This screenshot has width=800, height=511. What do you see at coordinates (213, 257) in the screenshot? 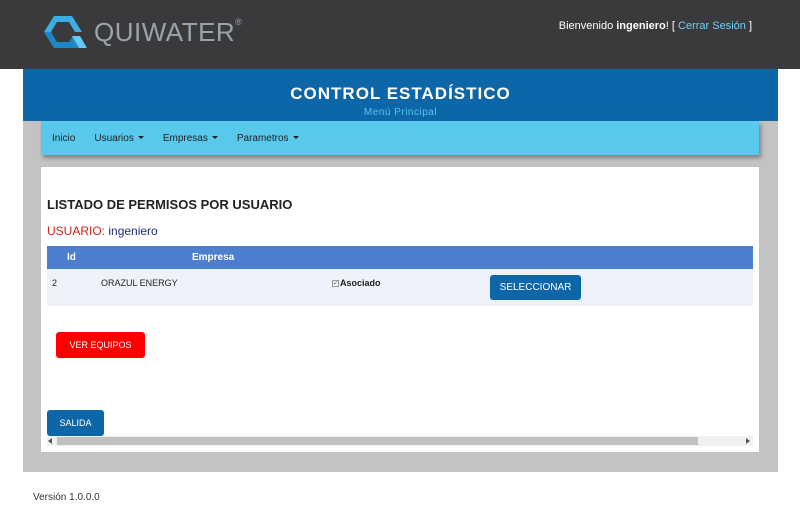
I see `column-header-empresa: Empresa` at bounding box center [213, 257].